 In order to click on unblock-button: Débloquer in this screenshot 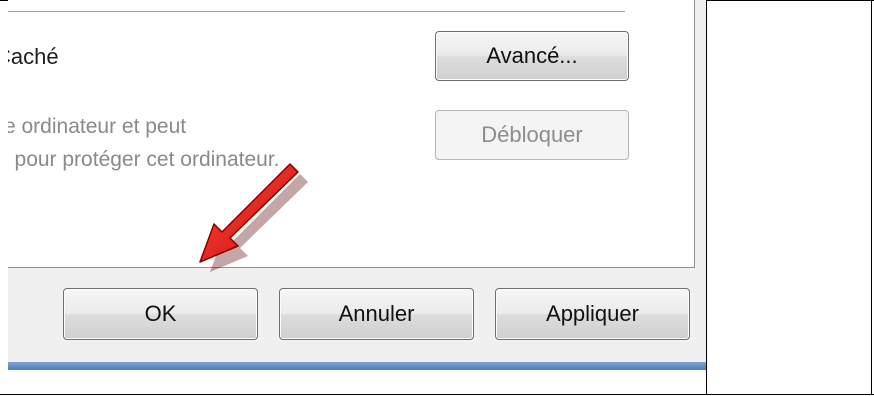, I will do `click(532, 135)`.